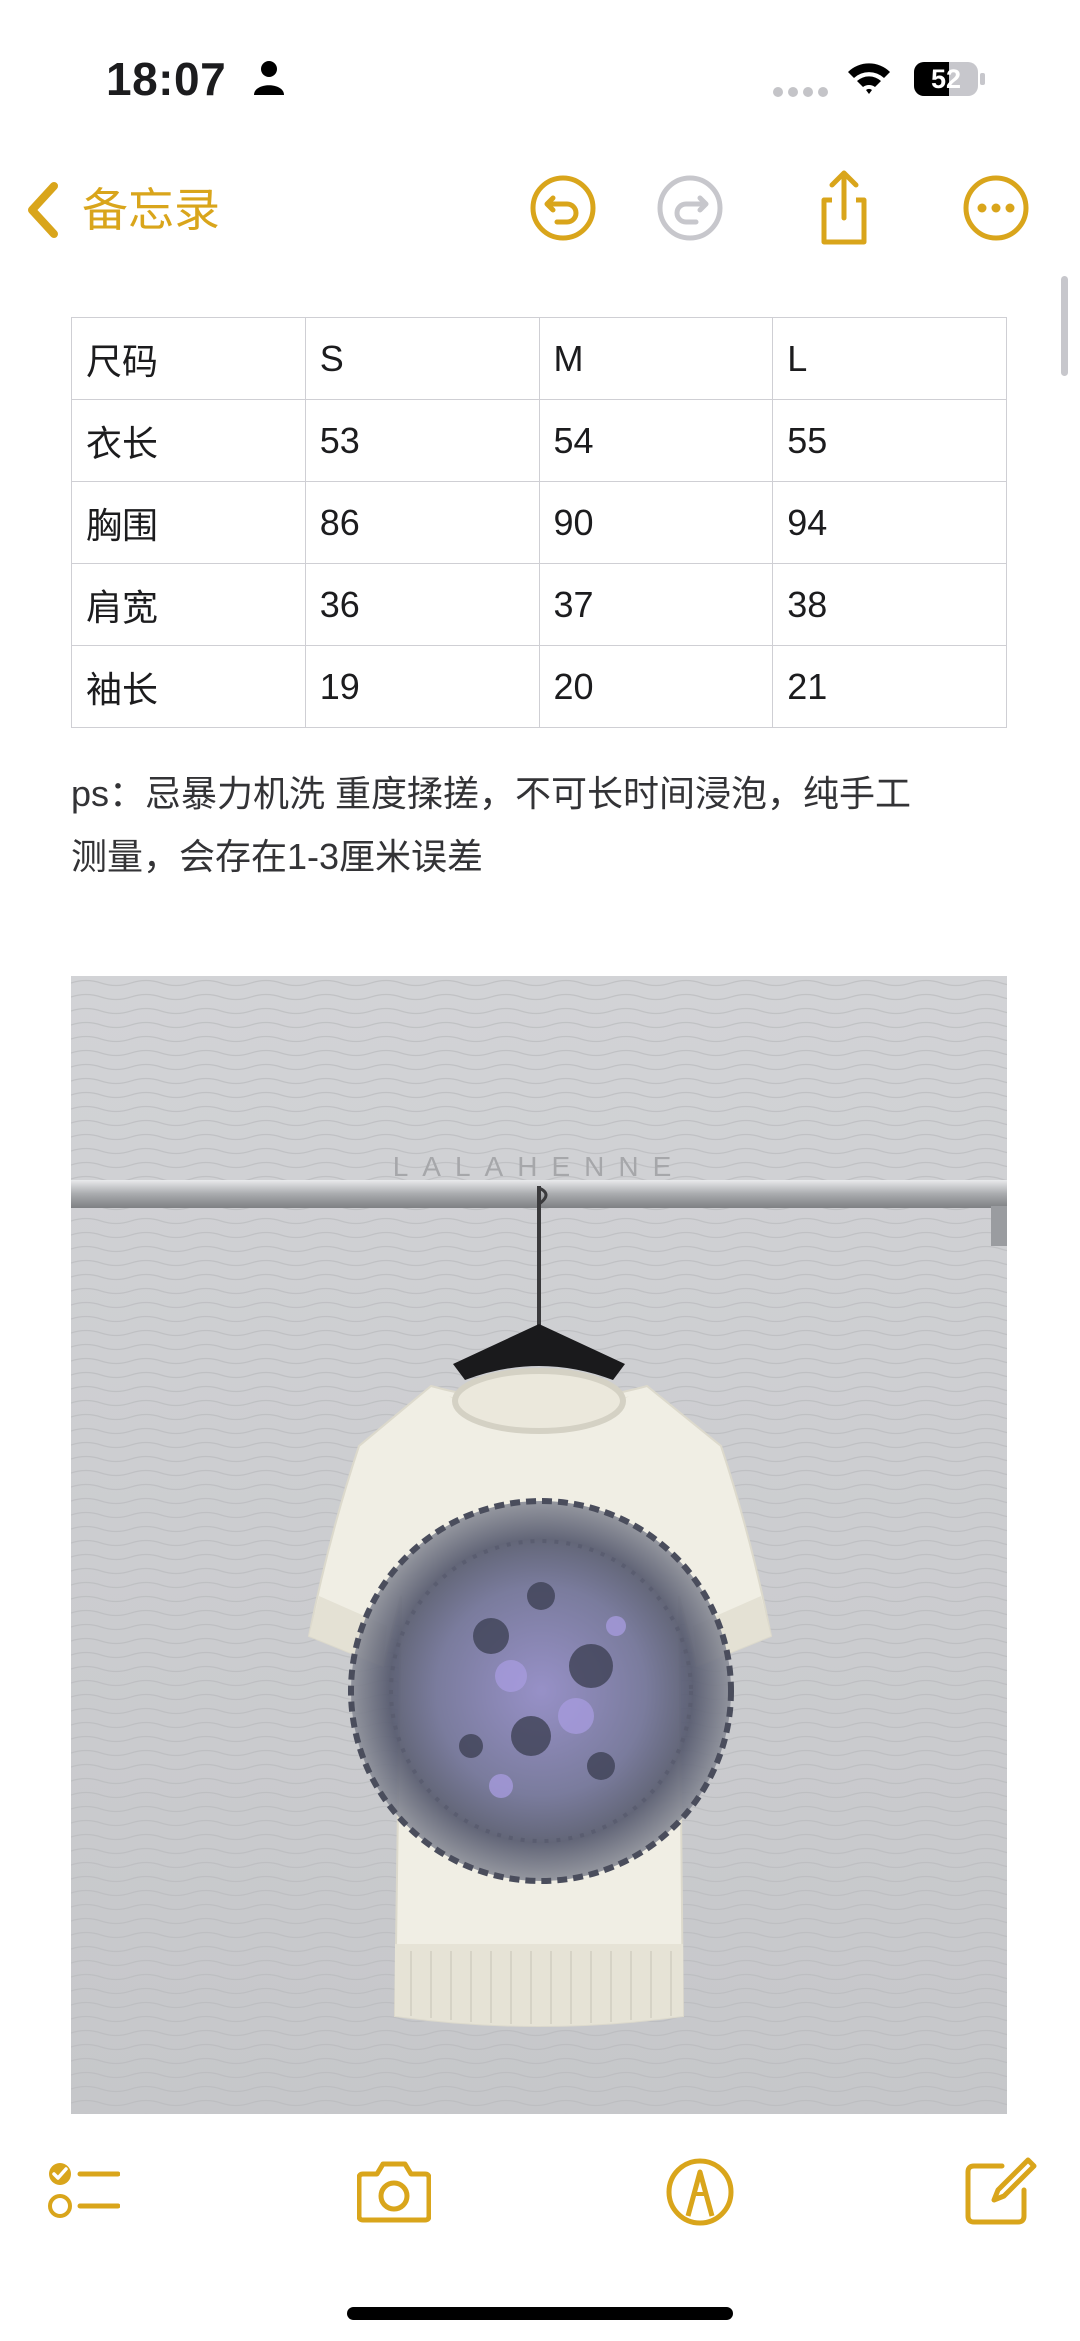 The width and height of the screenshot is (1080, 2341). Describe the element at coordinates (889, 604) in the screenshot. I see `table-cell: 38` at that location.